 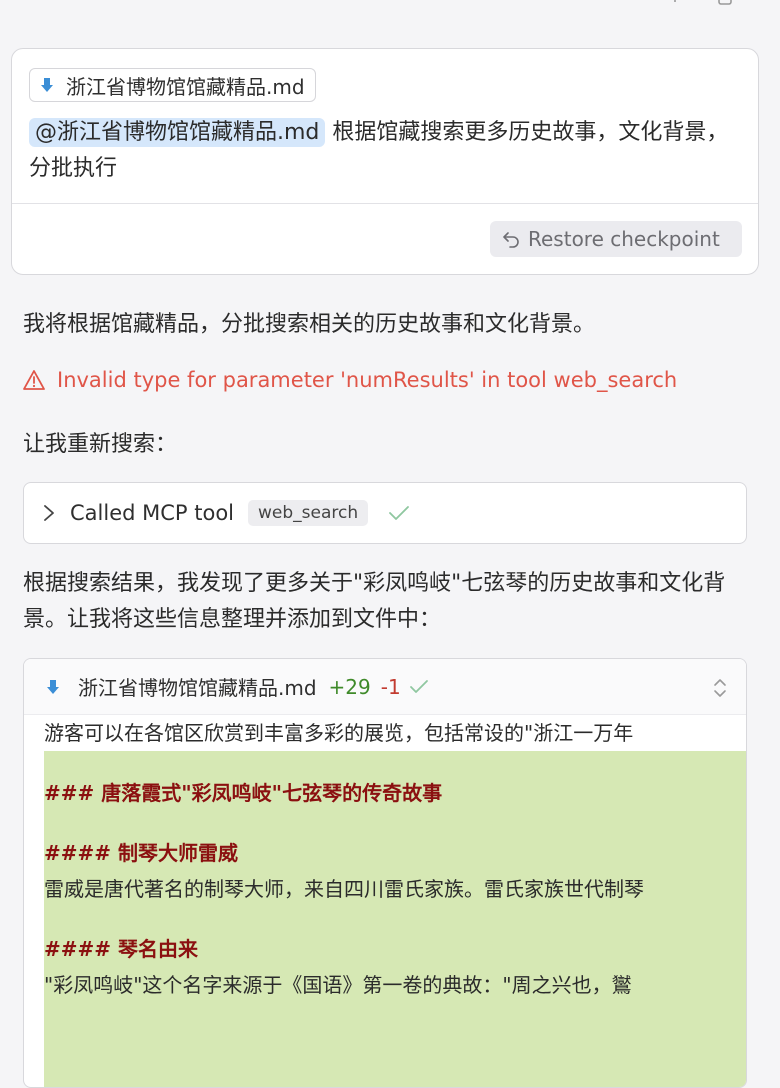 I want to click on added-heading-3: ### 唐落霞式"彩凤鸣岐"七弦琴的传奇故事, so click(x=243, y=793).